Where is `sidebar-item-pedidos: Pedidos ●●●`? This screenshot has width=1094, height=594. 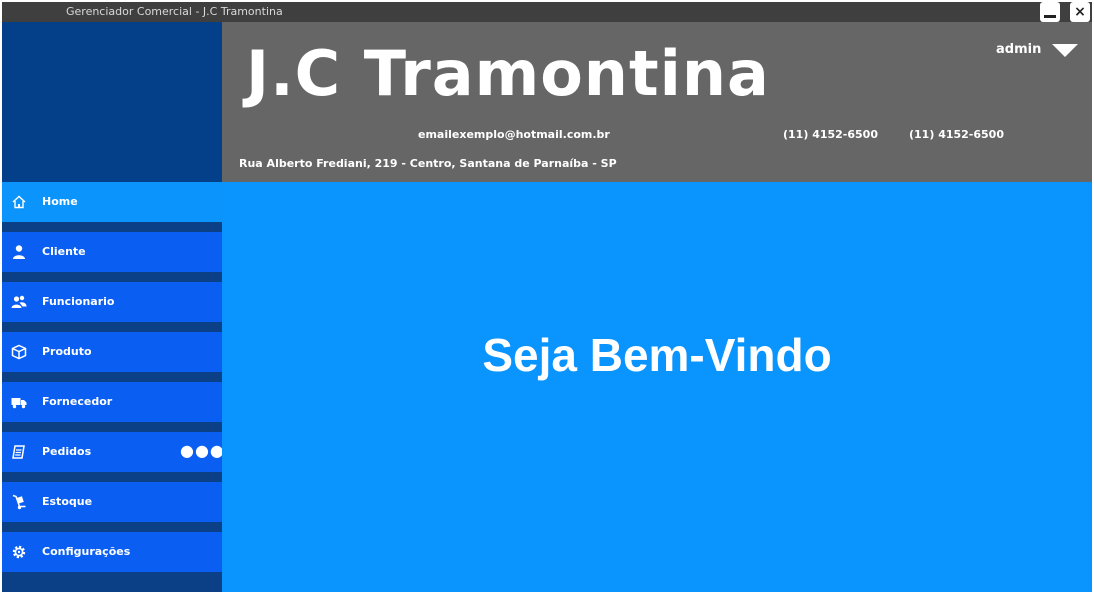
sidebar-item-pedidos: Pedidos ●●● is located at coordinates (113, 452).